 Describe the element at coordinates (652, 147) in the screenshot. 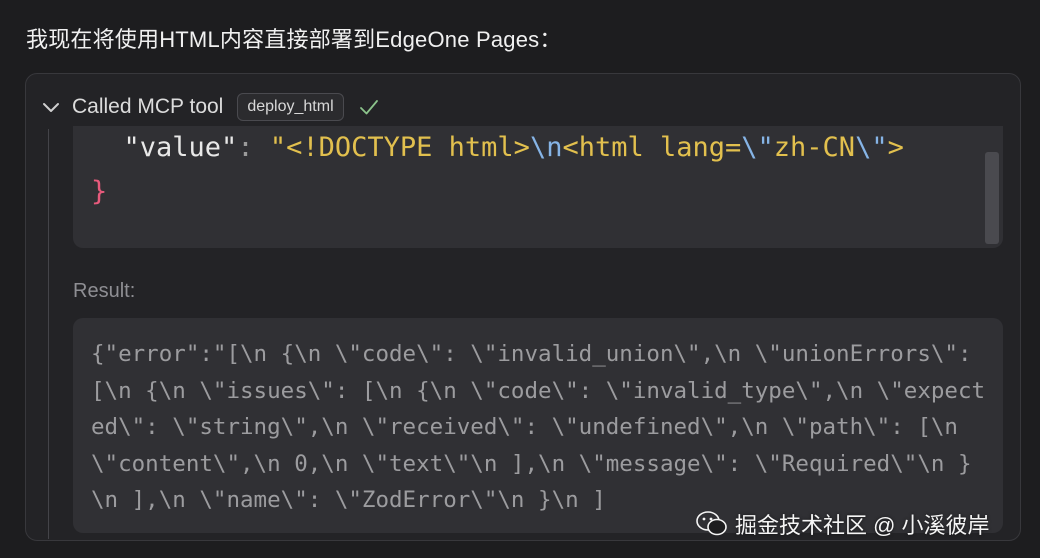

I see `code-html-open: <html lang=` at that location.